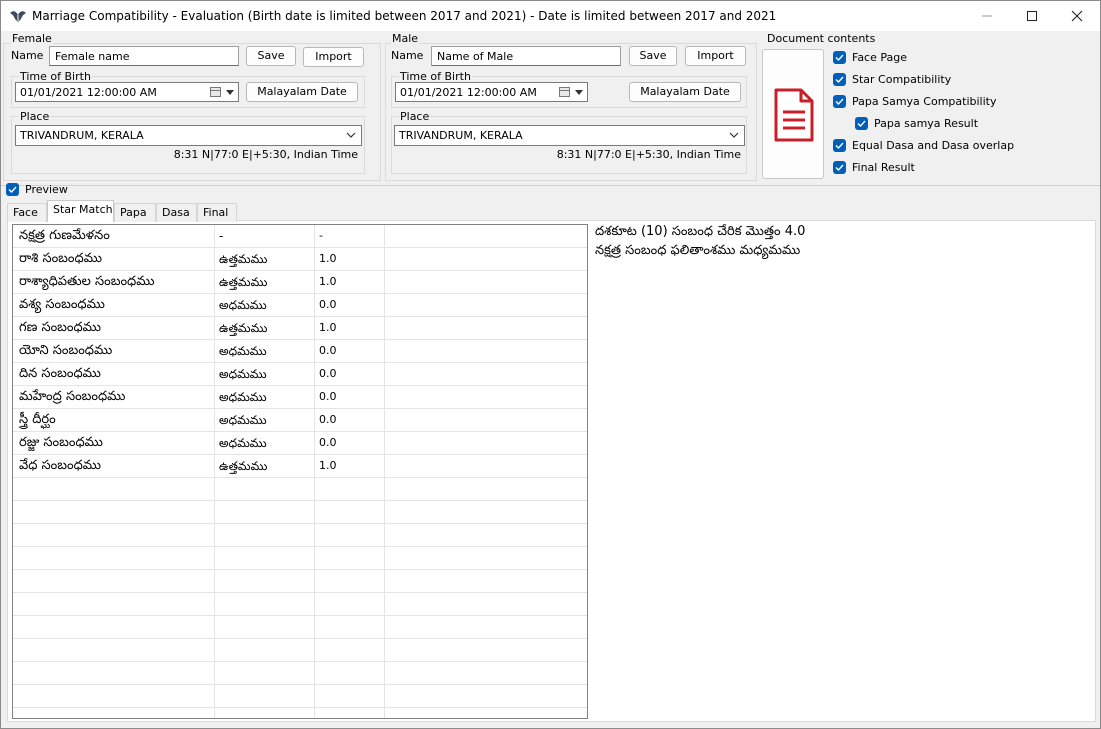 This screenshot has width=1101, height=729. What do you see at coordinates (653, 56) in the screenshot?
I see `male-save-button: Save` at bounding box center [653, 56].